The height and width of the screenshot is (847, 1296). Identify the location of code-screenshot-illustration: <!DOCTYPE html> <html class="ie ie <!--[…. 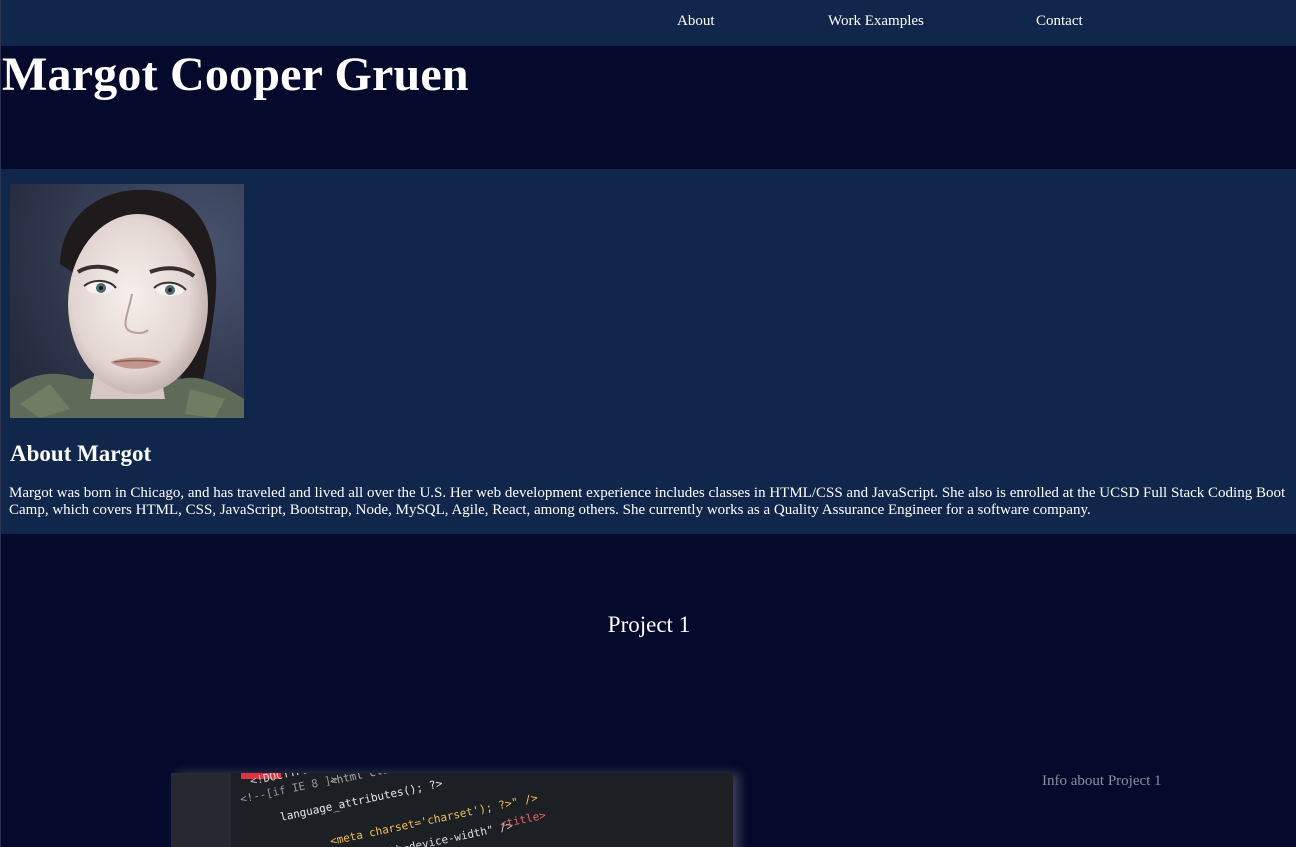
(452, 810).